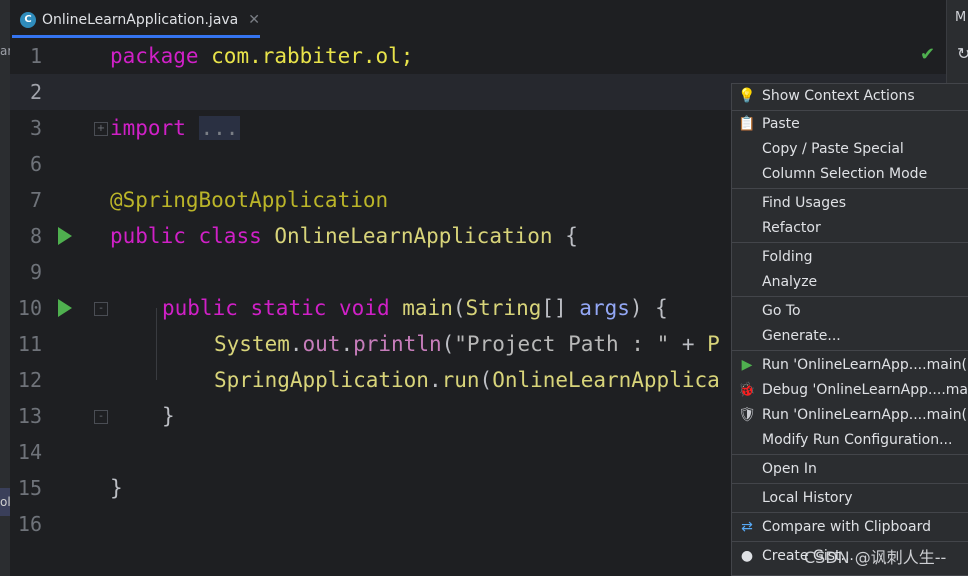  Describe the element at coordinates (850, 149) in the screenshot. I see `menu-item-copy-paste-special: Copy / Paste Special` at that location.